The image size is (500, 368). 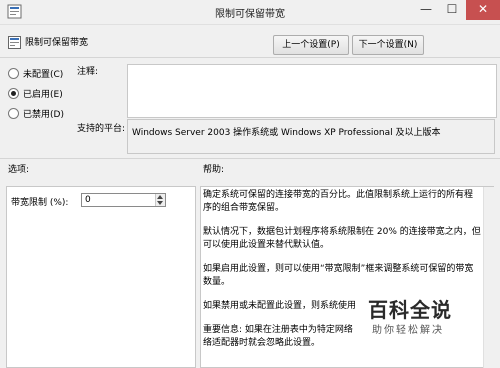 What do you see at coordinates (408, 330) in the screenshot?
I see `watermark-subtitle: 助你轻松解决` at bounding box center [408, 330].